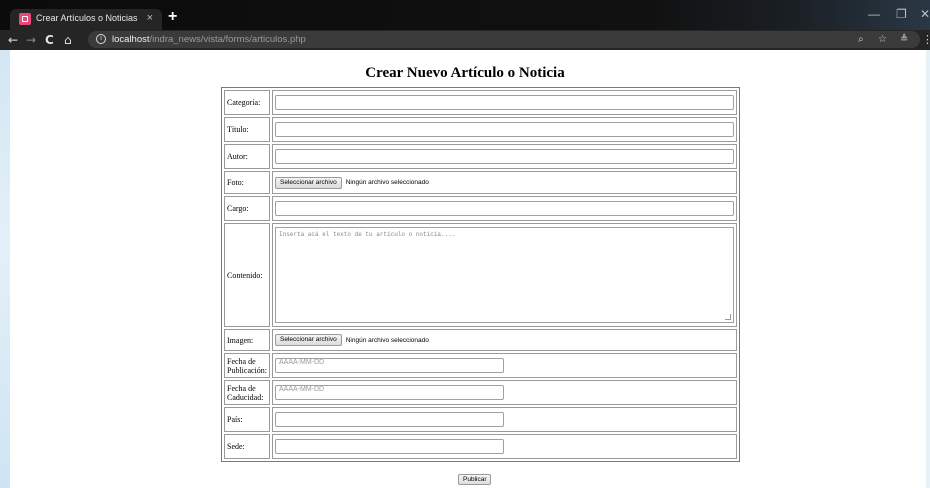  I want to click on foto-choose-file-button: Seleccionar archivo, so click(308, 182).